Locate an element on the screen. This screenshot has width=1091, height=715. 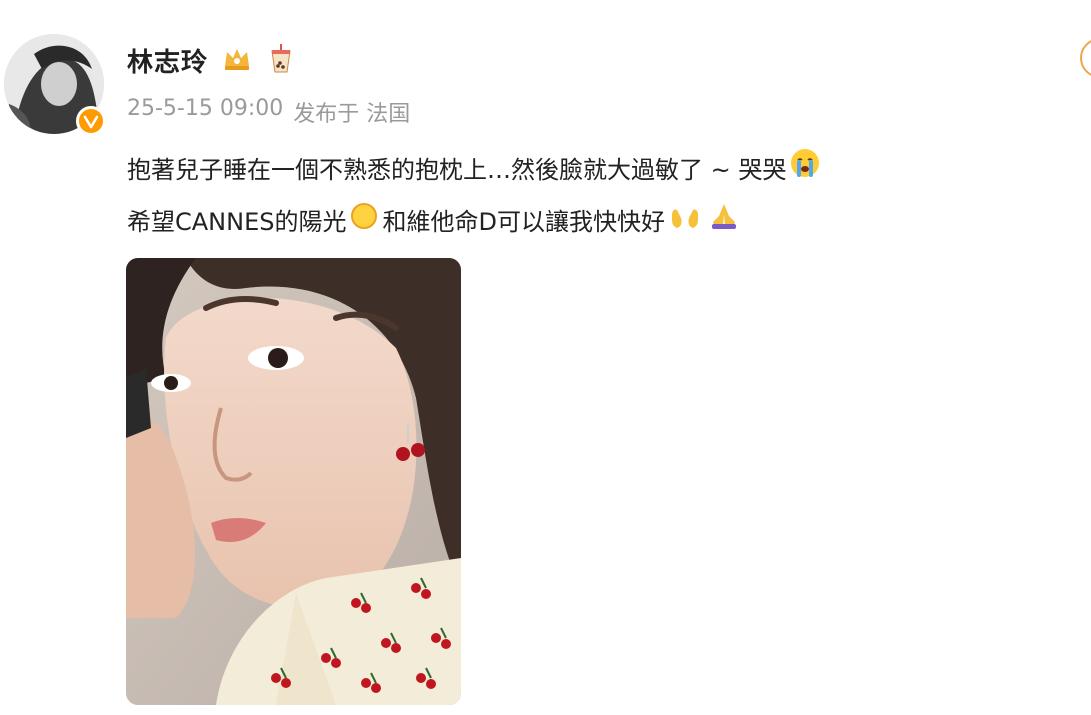
user-badges is located at coordinates (257, 61).